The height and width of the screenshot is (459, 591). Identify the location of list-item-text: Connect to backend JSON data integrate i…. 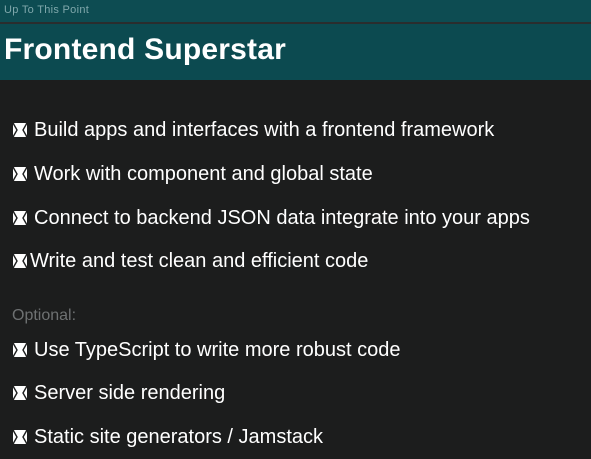
(282, 217).